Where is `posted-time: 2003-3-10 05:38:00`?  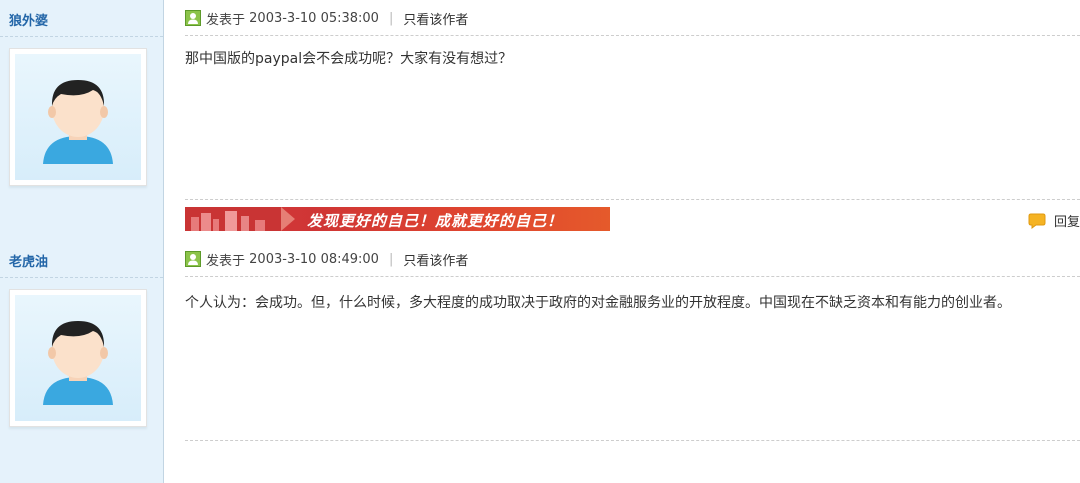
posted-time: 2003-3-10 05:38:00 is located at coordinates (314, 18).